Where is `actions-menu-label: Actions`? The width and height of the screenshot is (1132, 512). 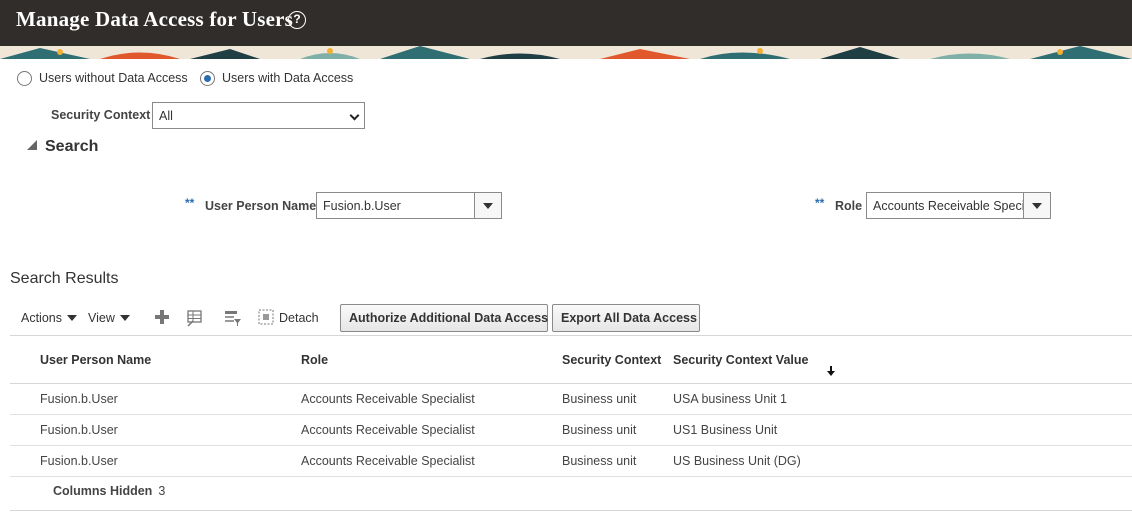 actions-menu-label: Actions is located at coordinates (41, 318).